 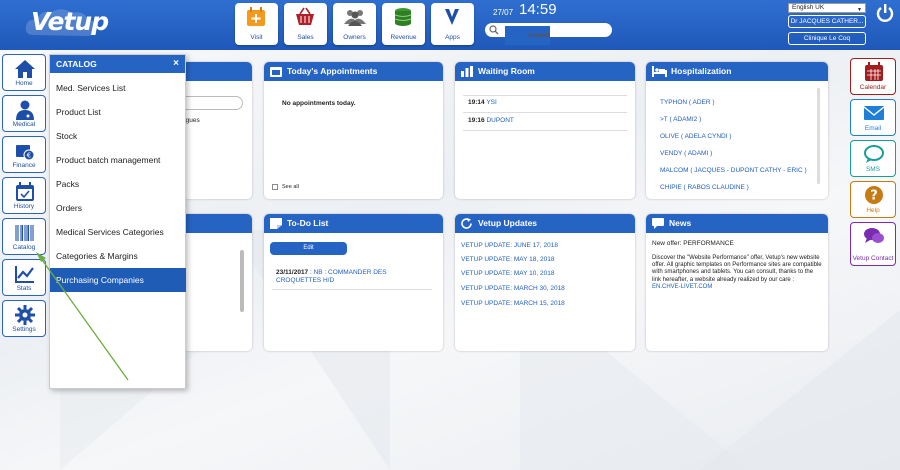 I want to click on help-button: ? Help, so click(x=873, y=199).